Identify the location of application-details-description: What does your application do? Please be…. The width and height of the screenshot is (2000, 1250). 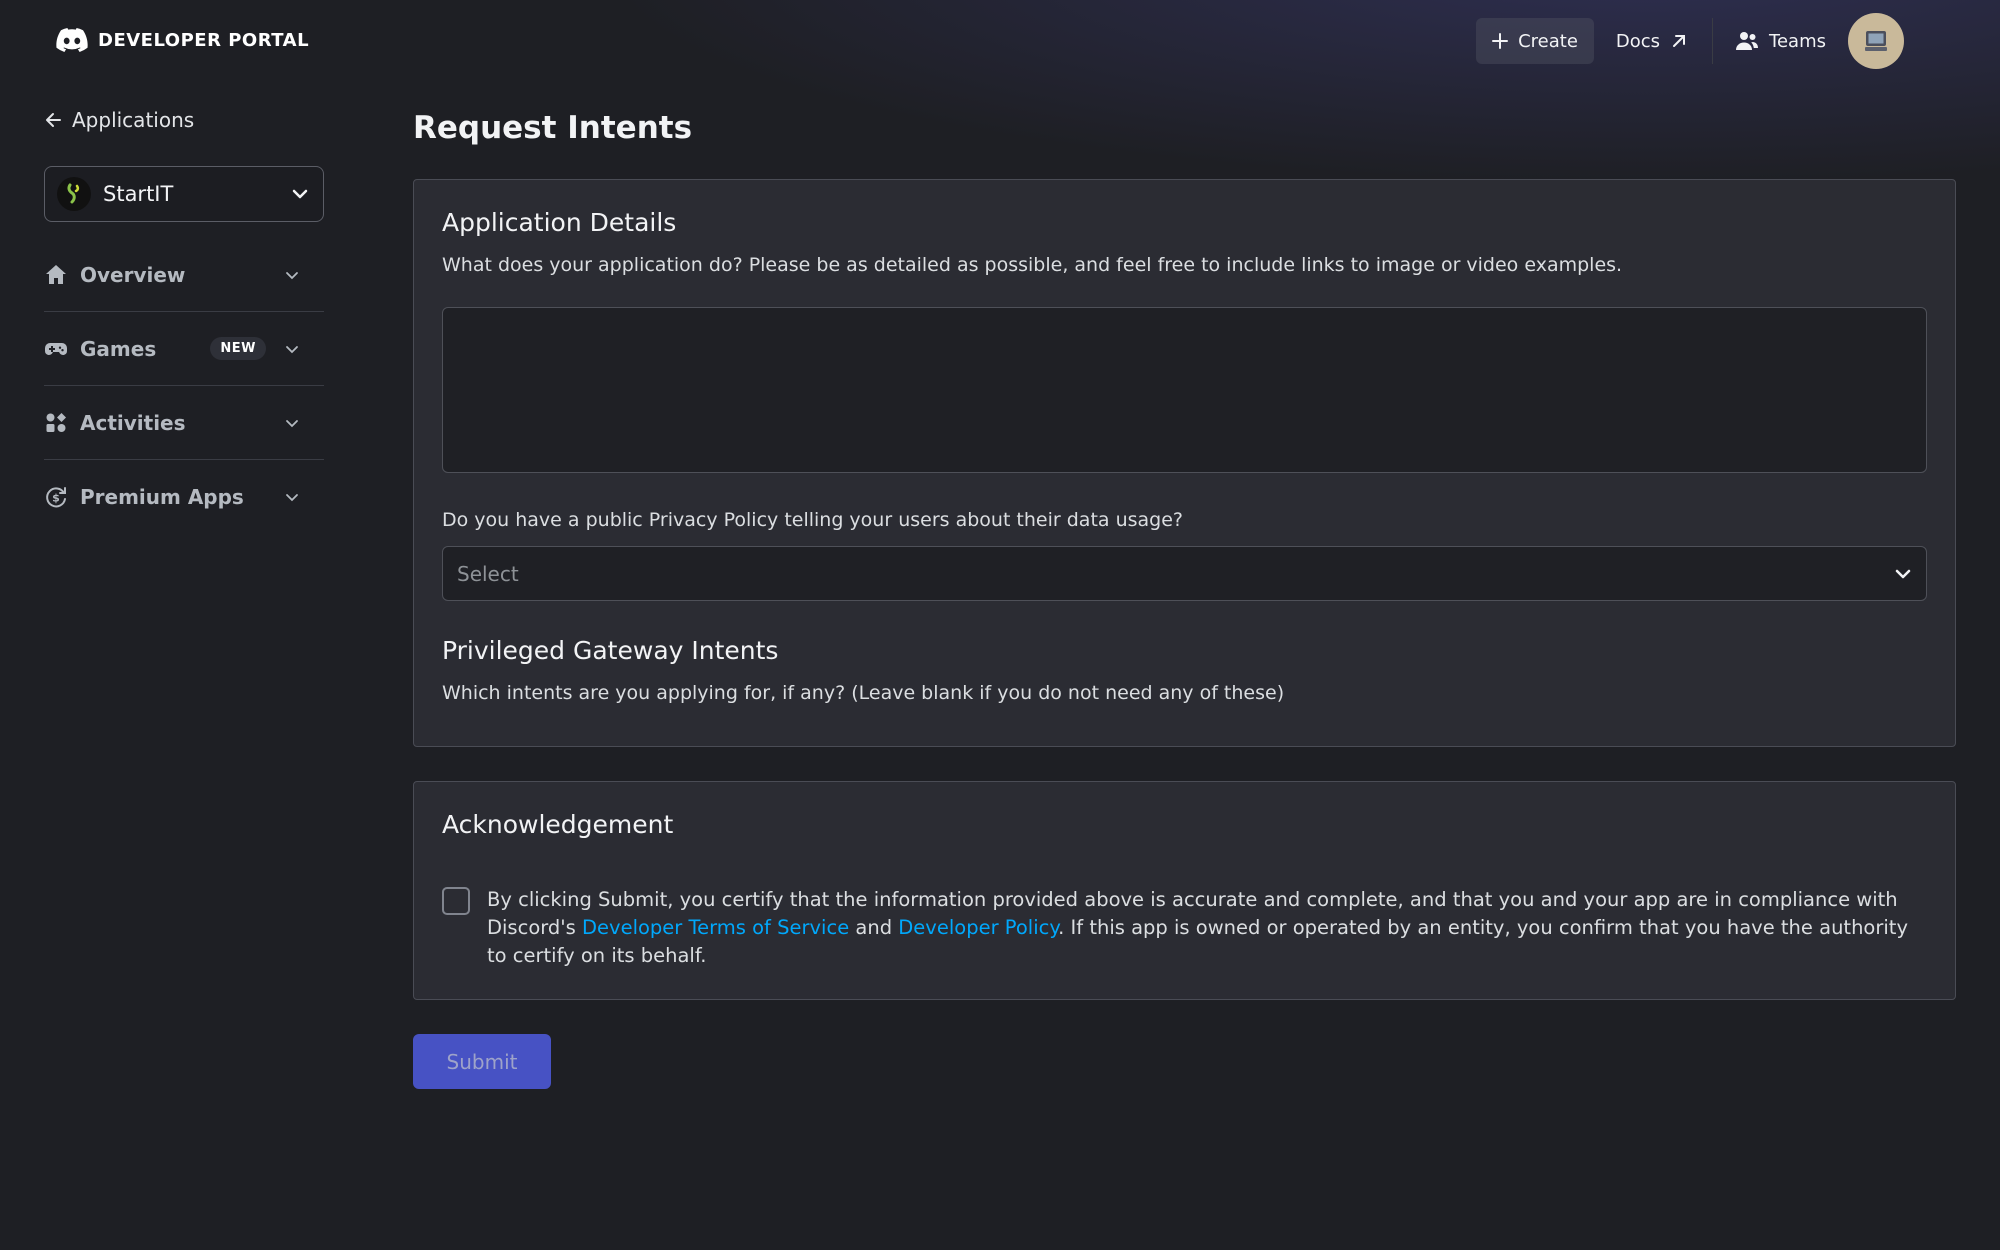
(1032, 265).